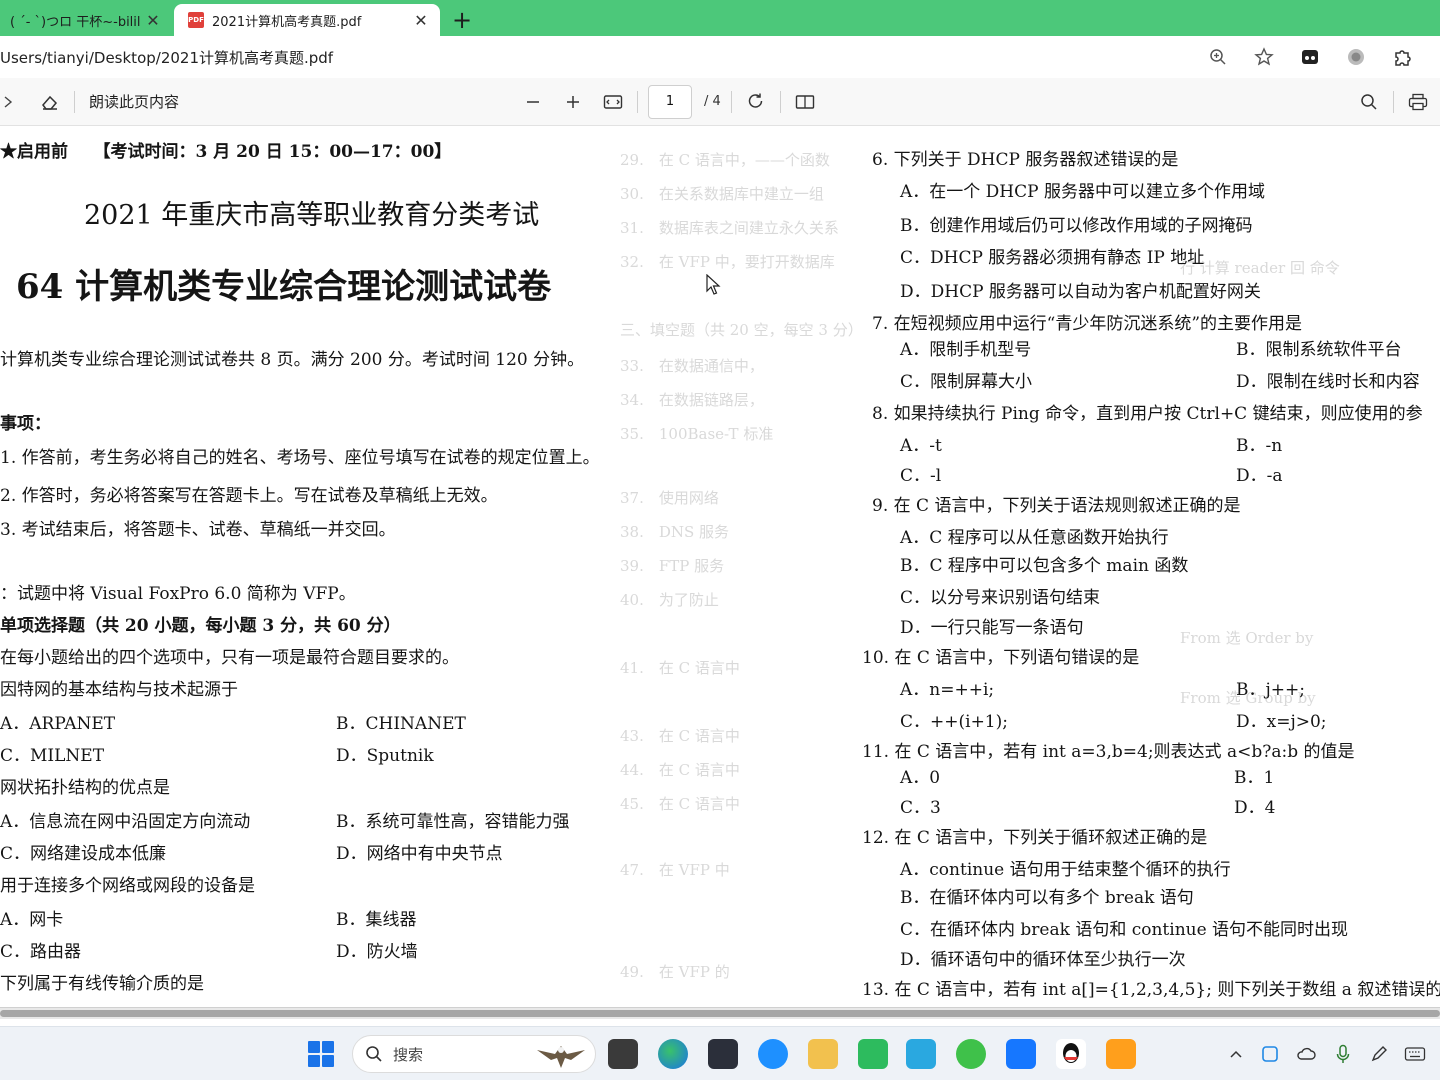  What do you see at coordinates (200, 626) in the screenshot?
I see `section-heading: 单项选择题（共 20 小题，每小题 3 分，共 60 分）` at bounding box center [200, 626].